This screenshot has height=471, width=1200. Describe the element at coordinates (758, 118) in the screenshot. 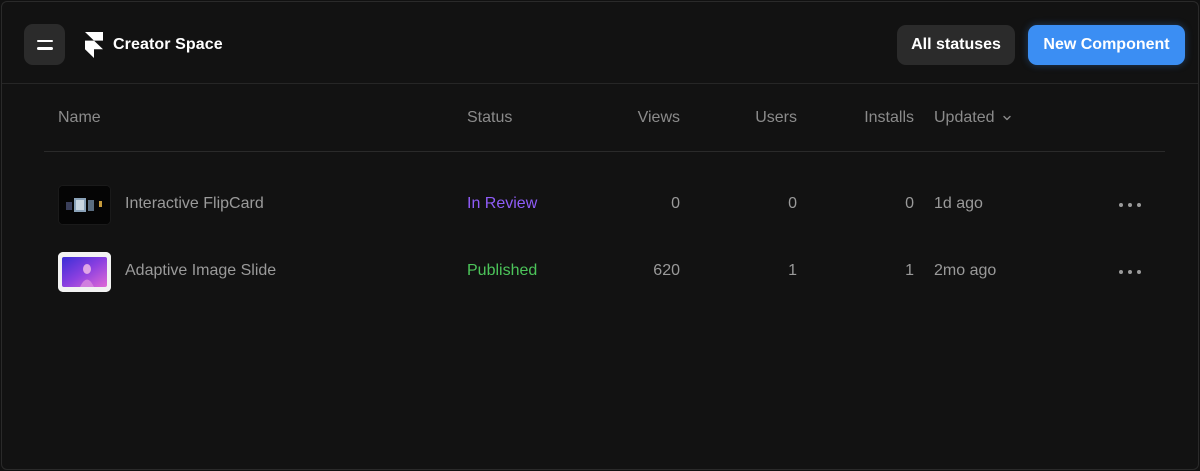

I see `column-header-users: Users` at that location.